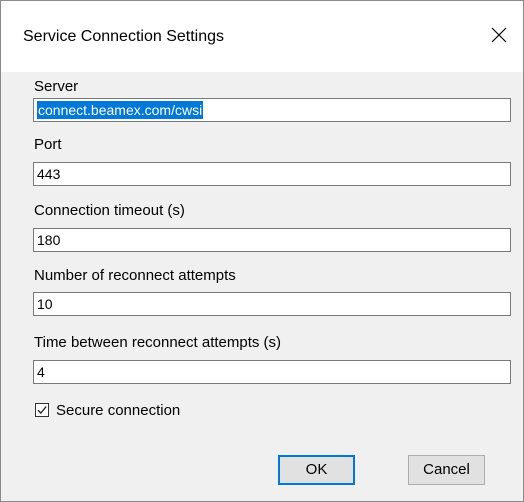 This screenshot has height=502, width=524. What do you see at coordinates (135, 275) in the screenshot?
I see `reconnect-attempts-label: Number of reconnect attempts` at bounding box center [135, 275].